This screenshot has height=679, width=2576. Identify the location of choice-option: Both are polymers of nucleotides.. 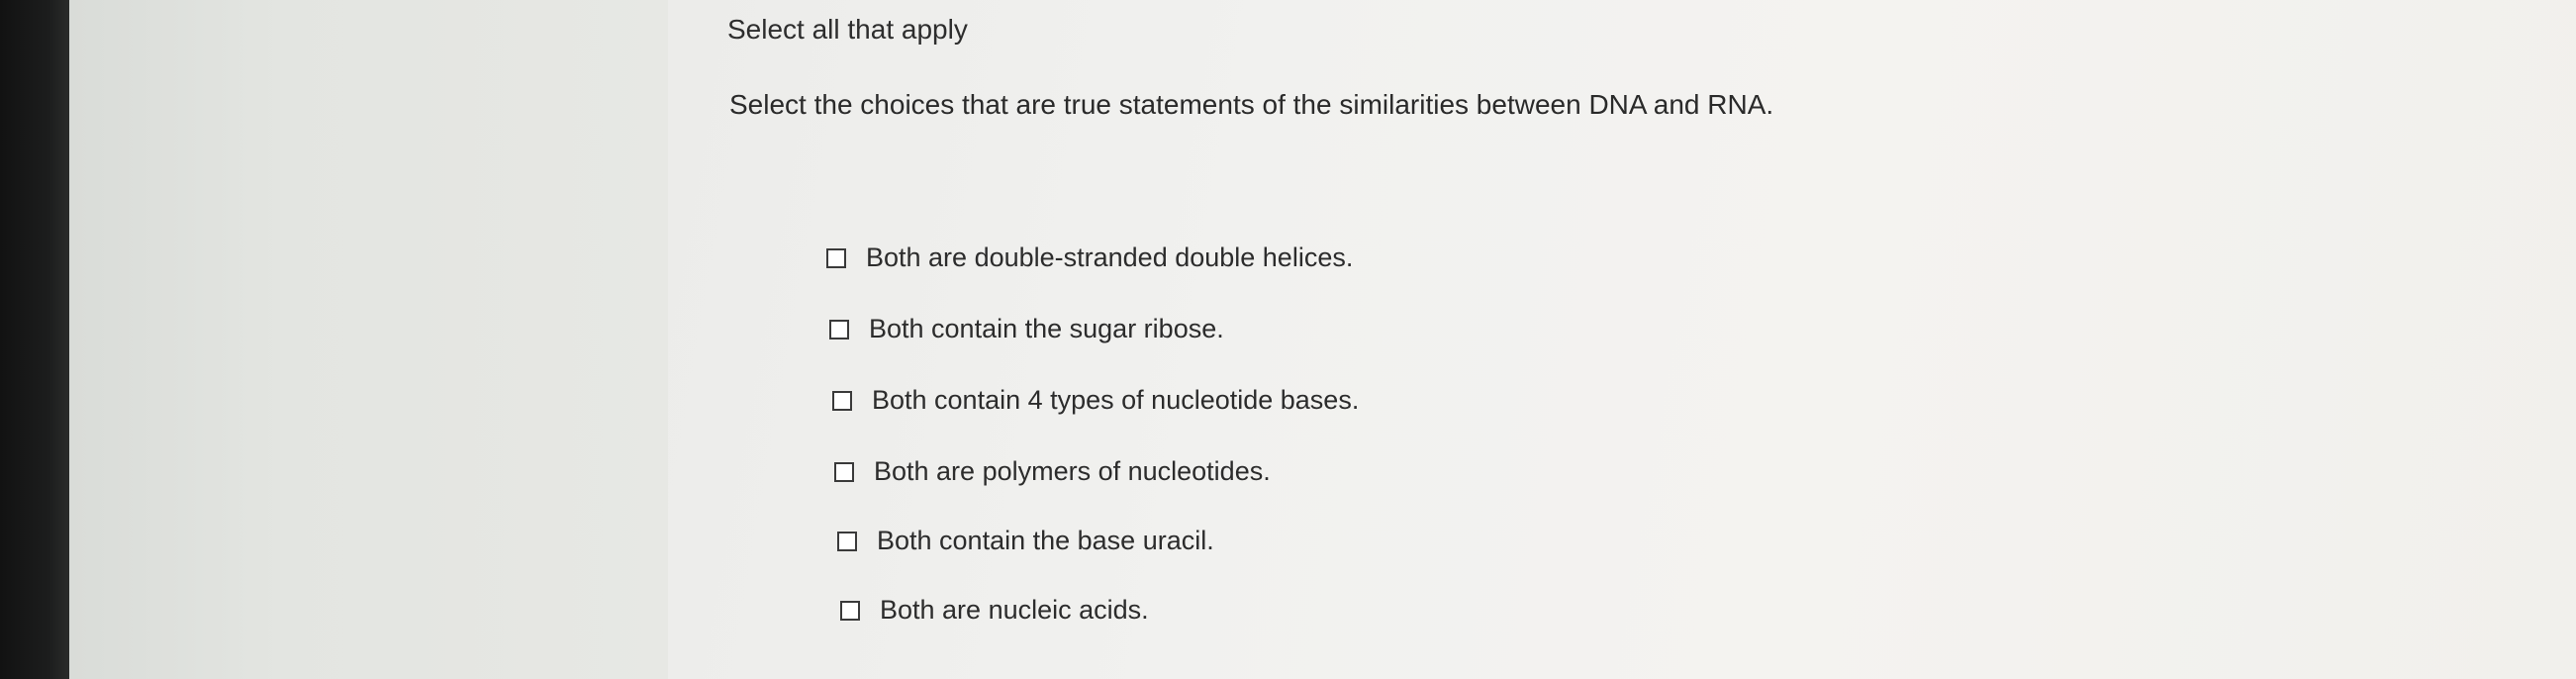
(1052, 471).